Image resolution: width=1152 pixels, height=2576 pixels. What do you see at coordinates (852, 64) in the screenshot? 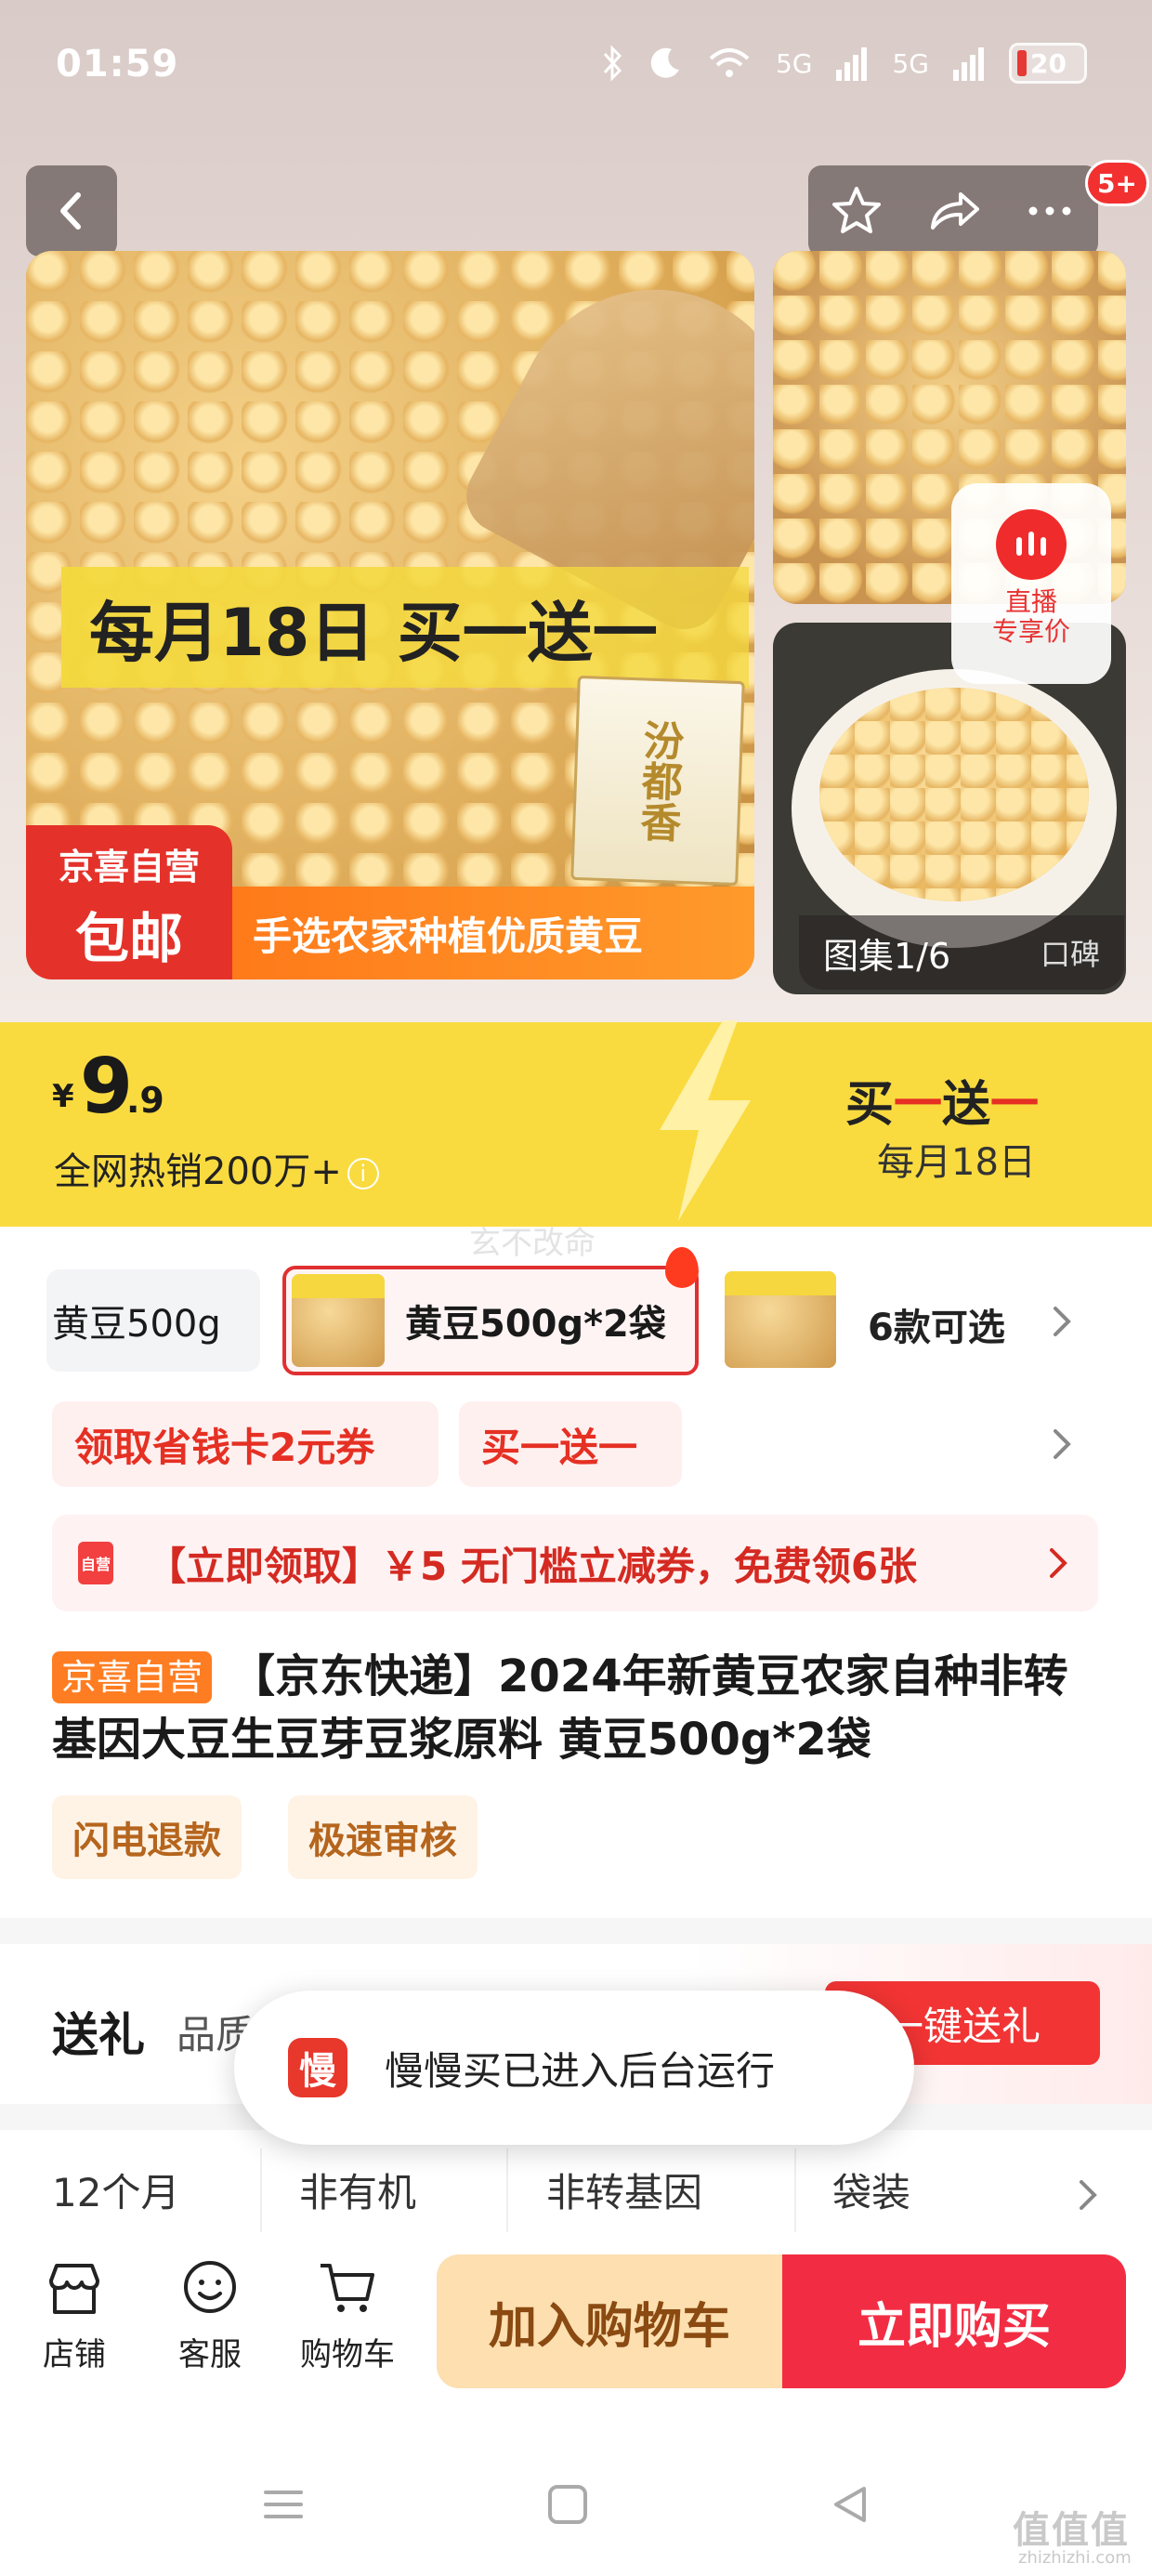
I see `signal-icon` at bounding box center [852, 64].